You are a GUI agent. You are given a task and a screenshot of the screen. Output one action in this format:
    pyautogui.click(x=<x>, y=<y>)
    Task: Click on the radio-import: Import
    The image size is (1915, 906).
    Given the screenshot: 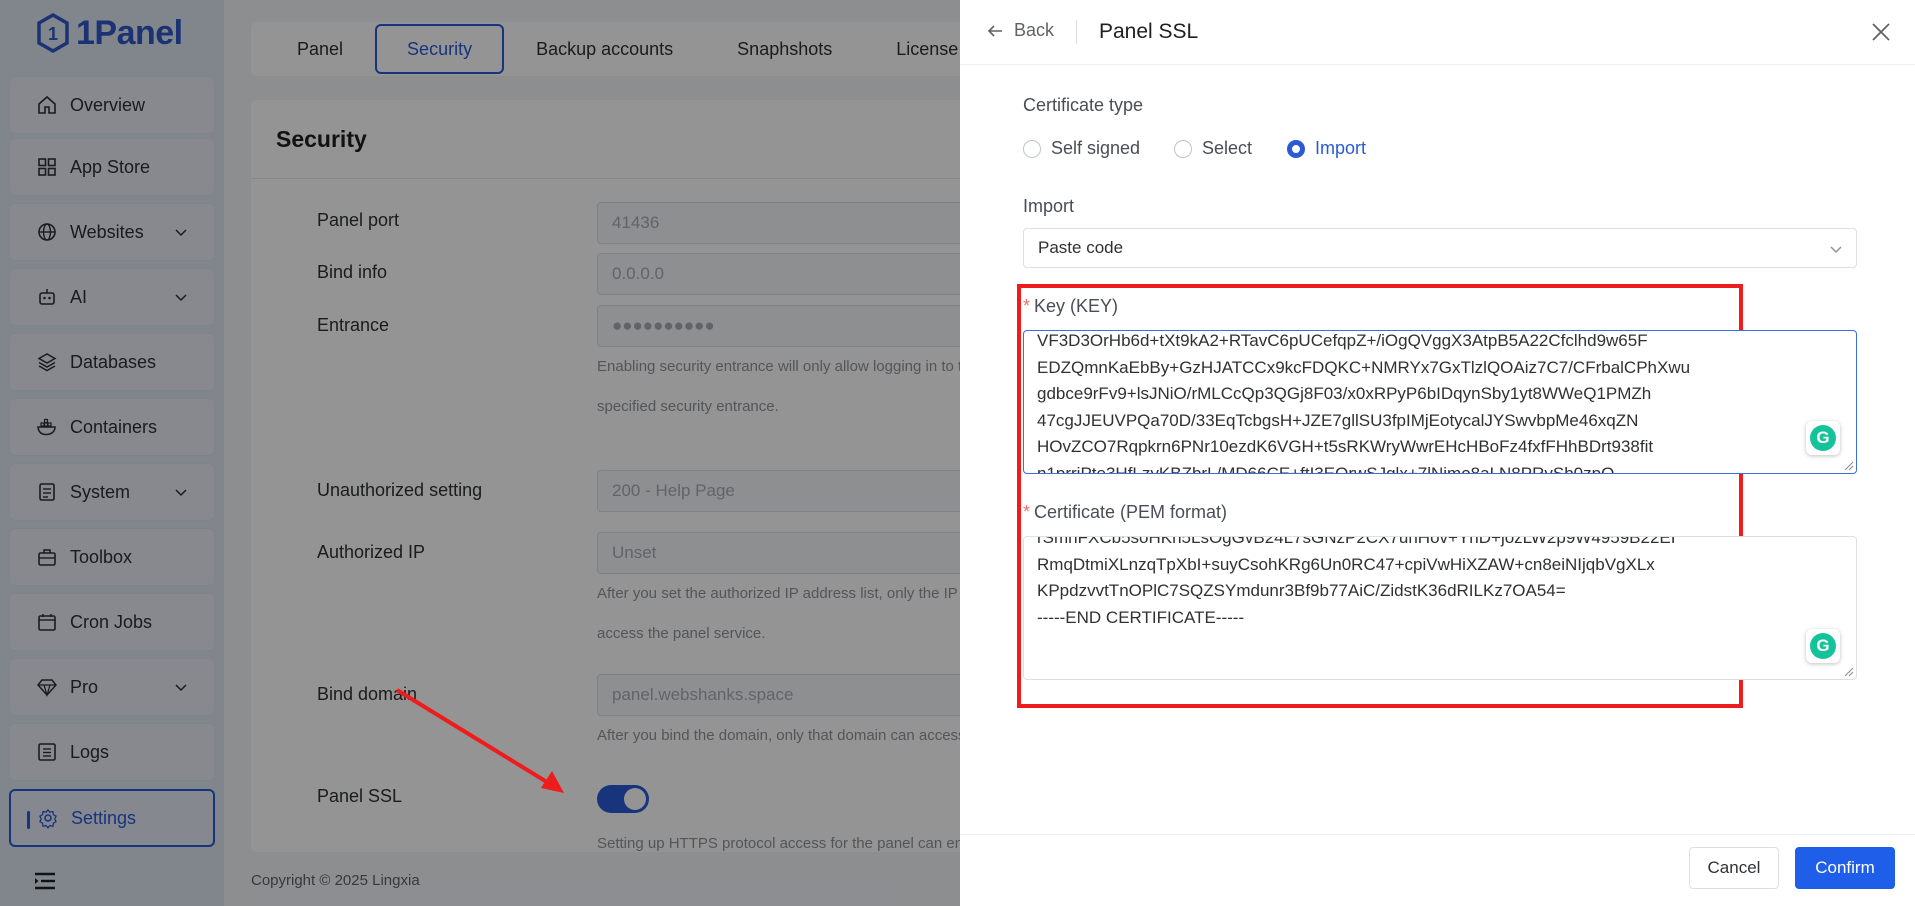 What is the action you would take?
    pyautogui.click(x=1326, y=148)
    